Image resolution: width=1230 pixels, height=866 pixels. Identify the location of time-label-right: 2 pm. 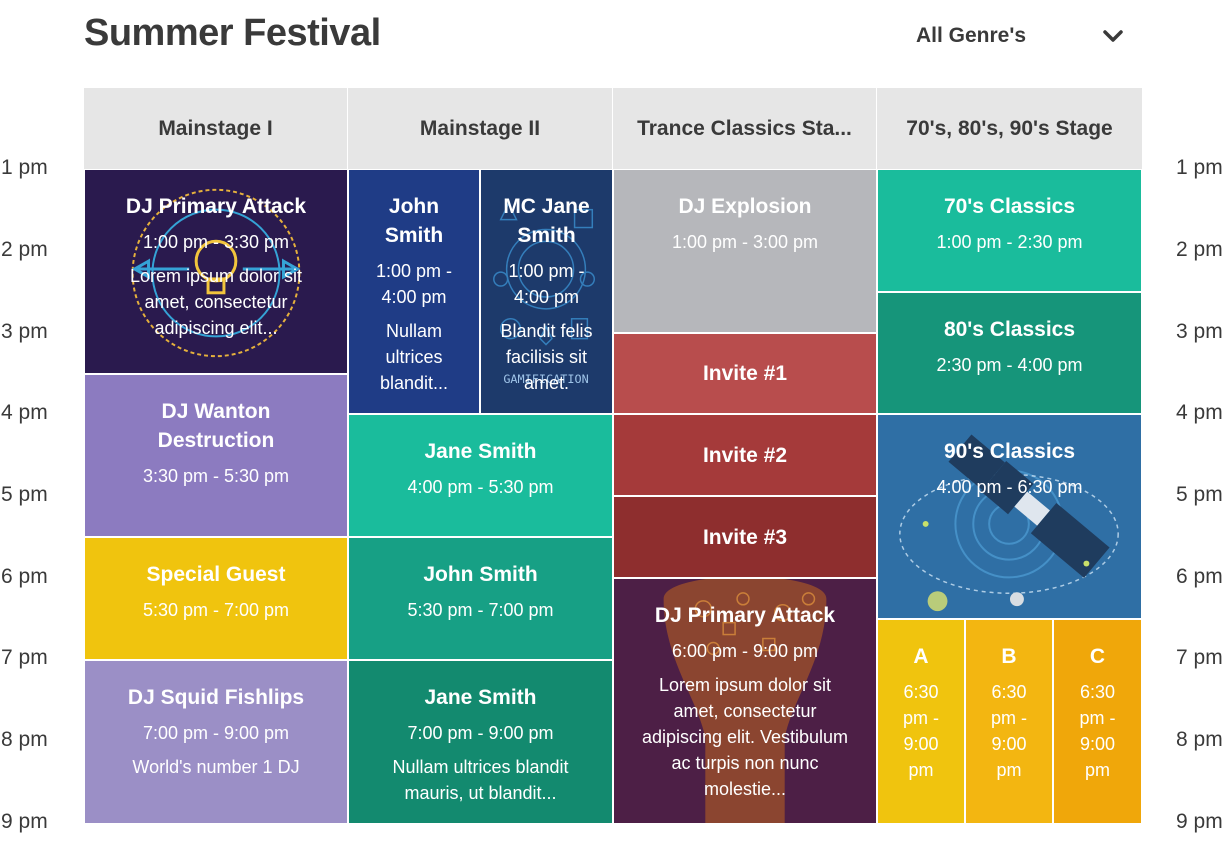
(1199, 249).